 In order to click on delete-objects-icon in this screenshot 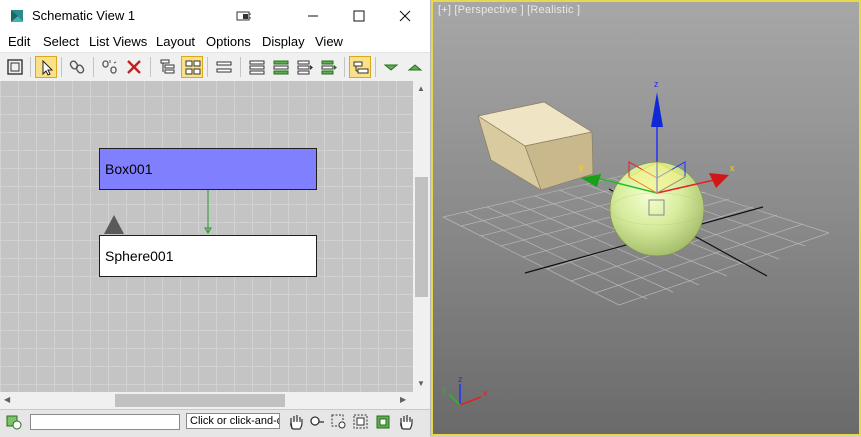, I will do `click(134, 67)`.